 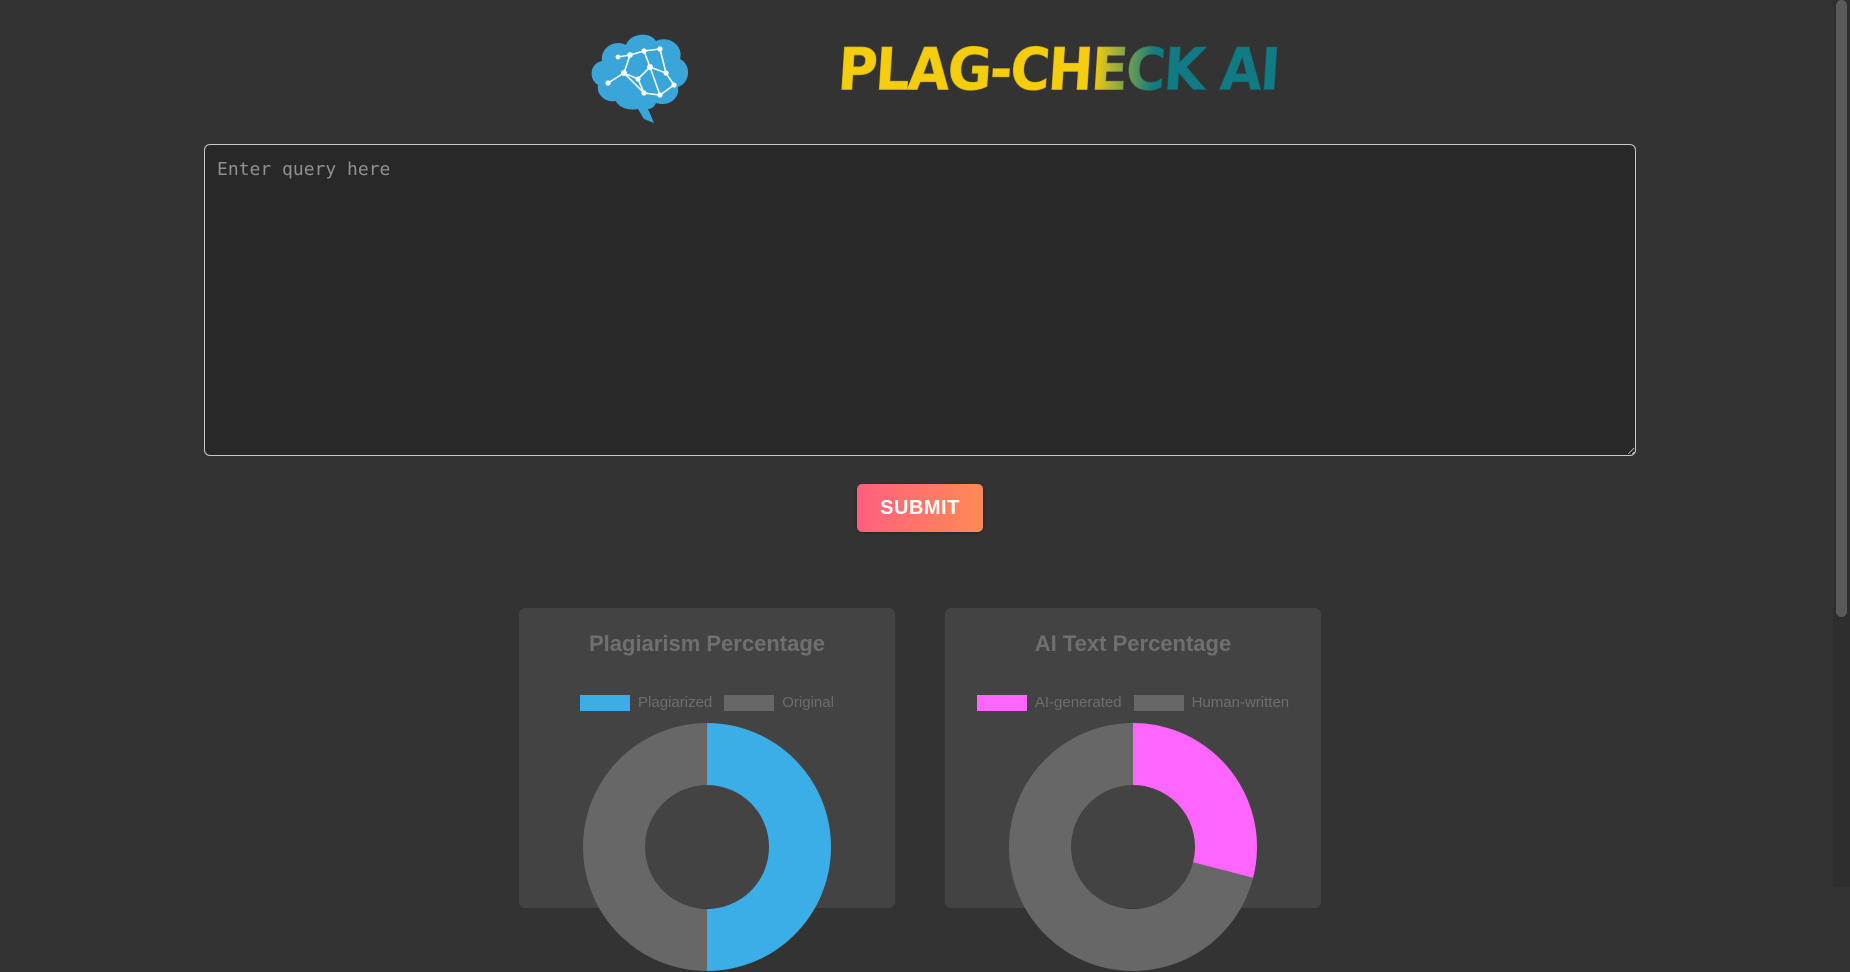 I want to click on brain-network-icon, so click(x=640, y=79).